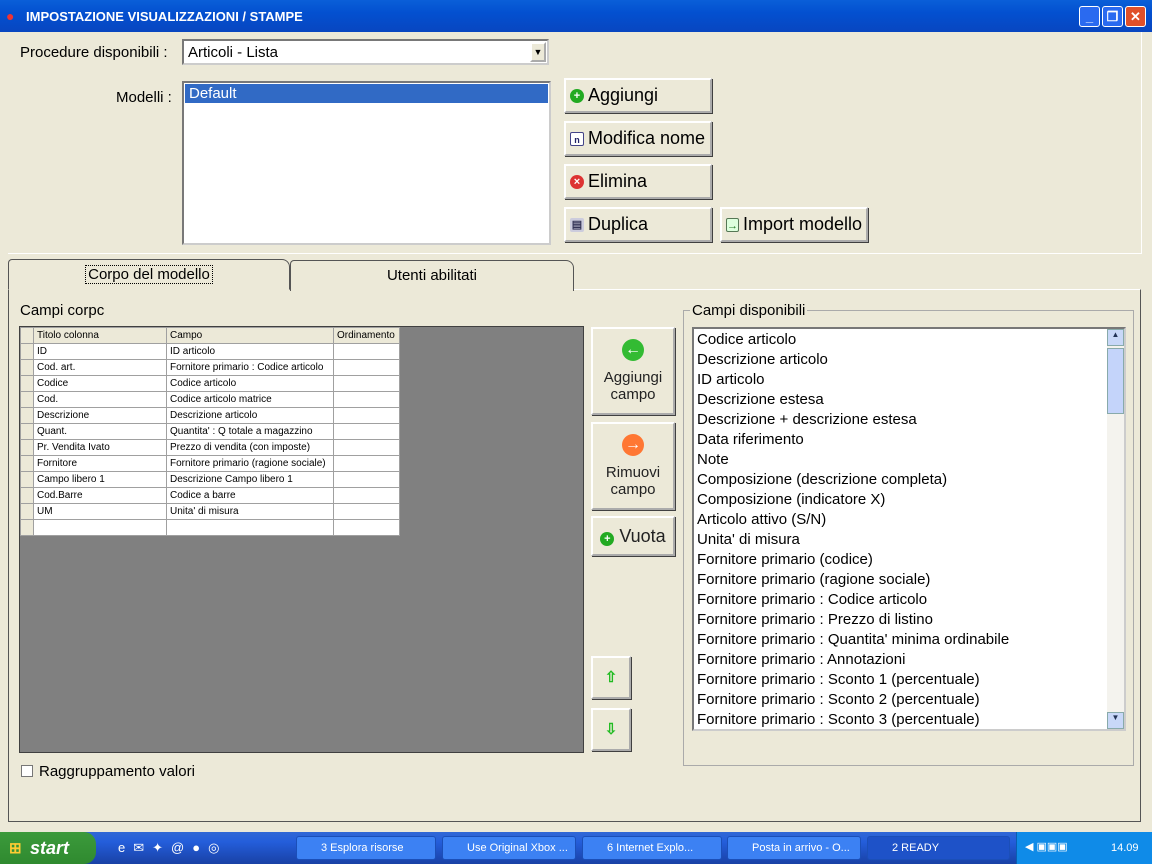 The image size is (1152, 864). What do you see at coordinates (611, 729) in the screenshot?
I see `move-down-button: ⇩` at bounding box center [611, 729].